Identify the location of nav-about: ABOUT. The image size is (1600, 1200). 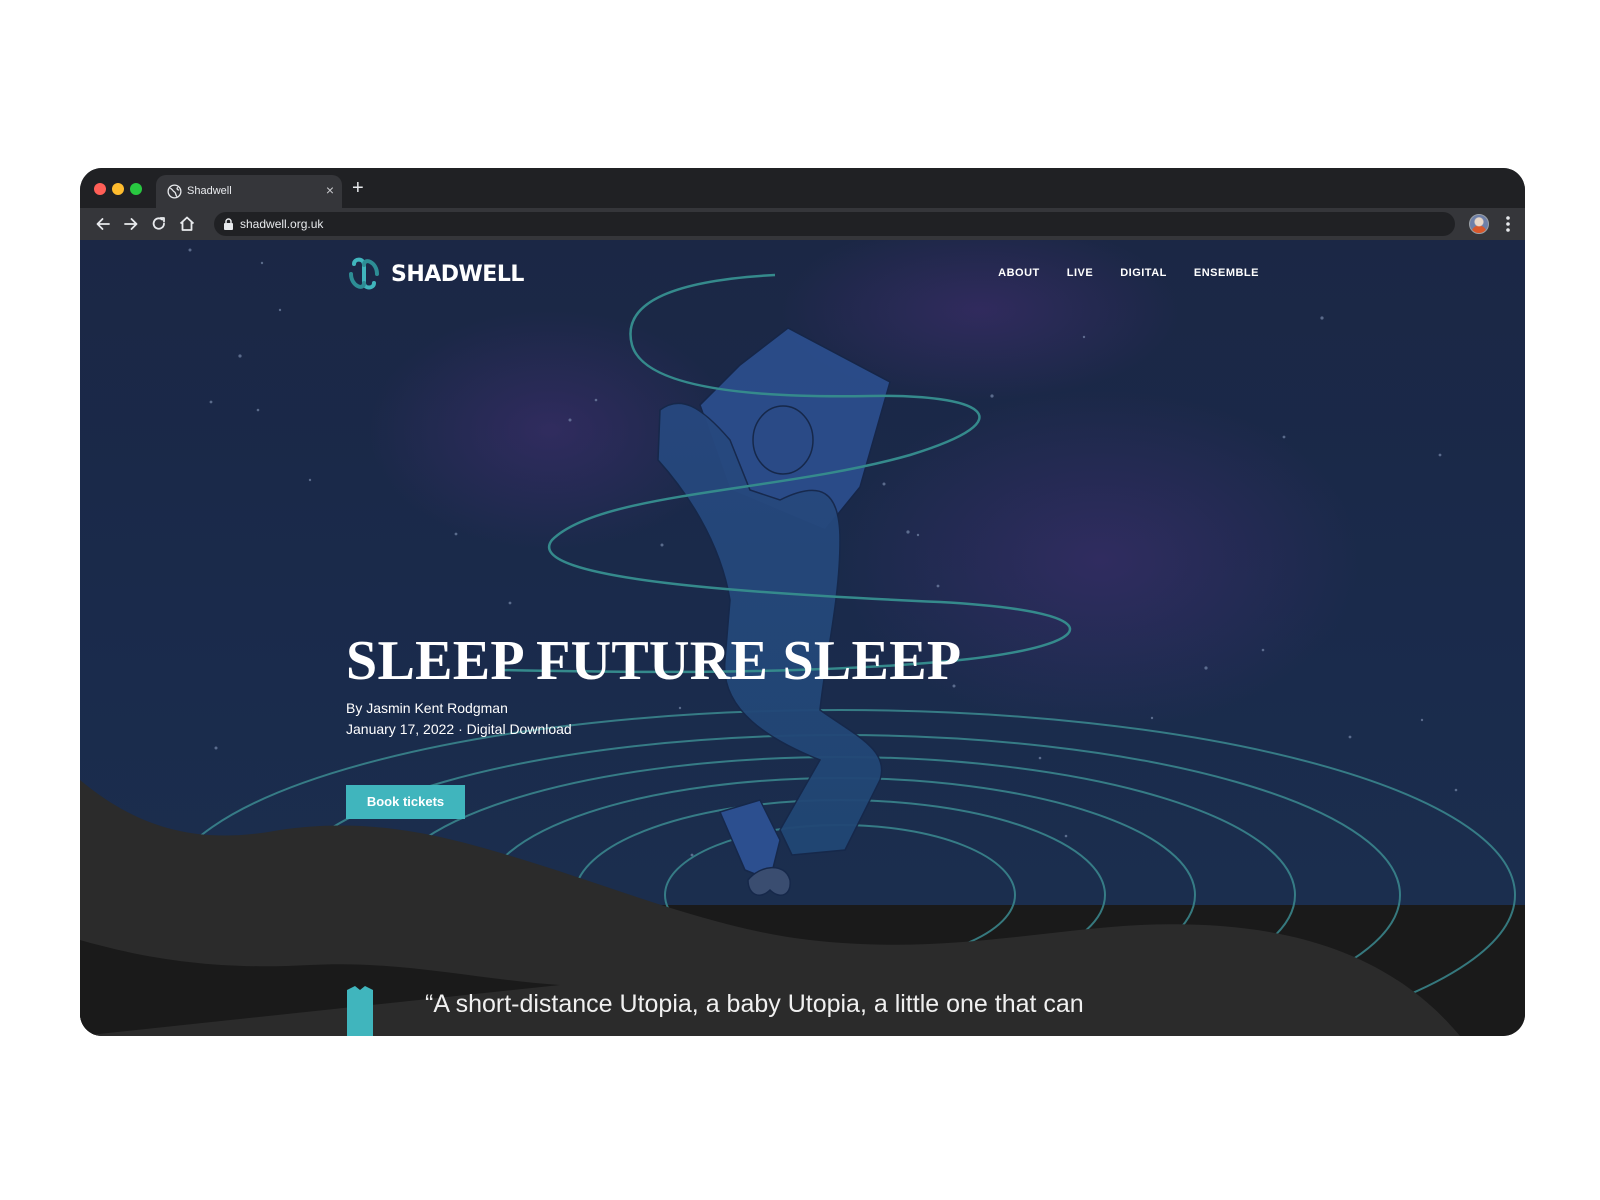
(1019, 273).